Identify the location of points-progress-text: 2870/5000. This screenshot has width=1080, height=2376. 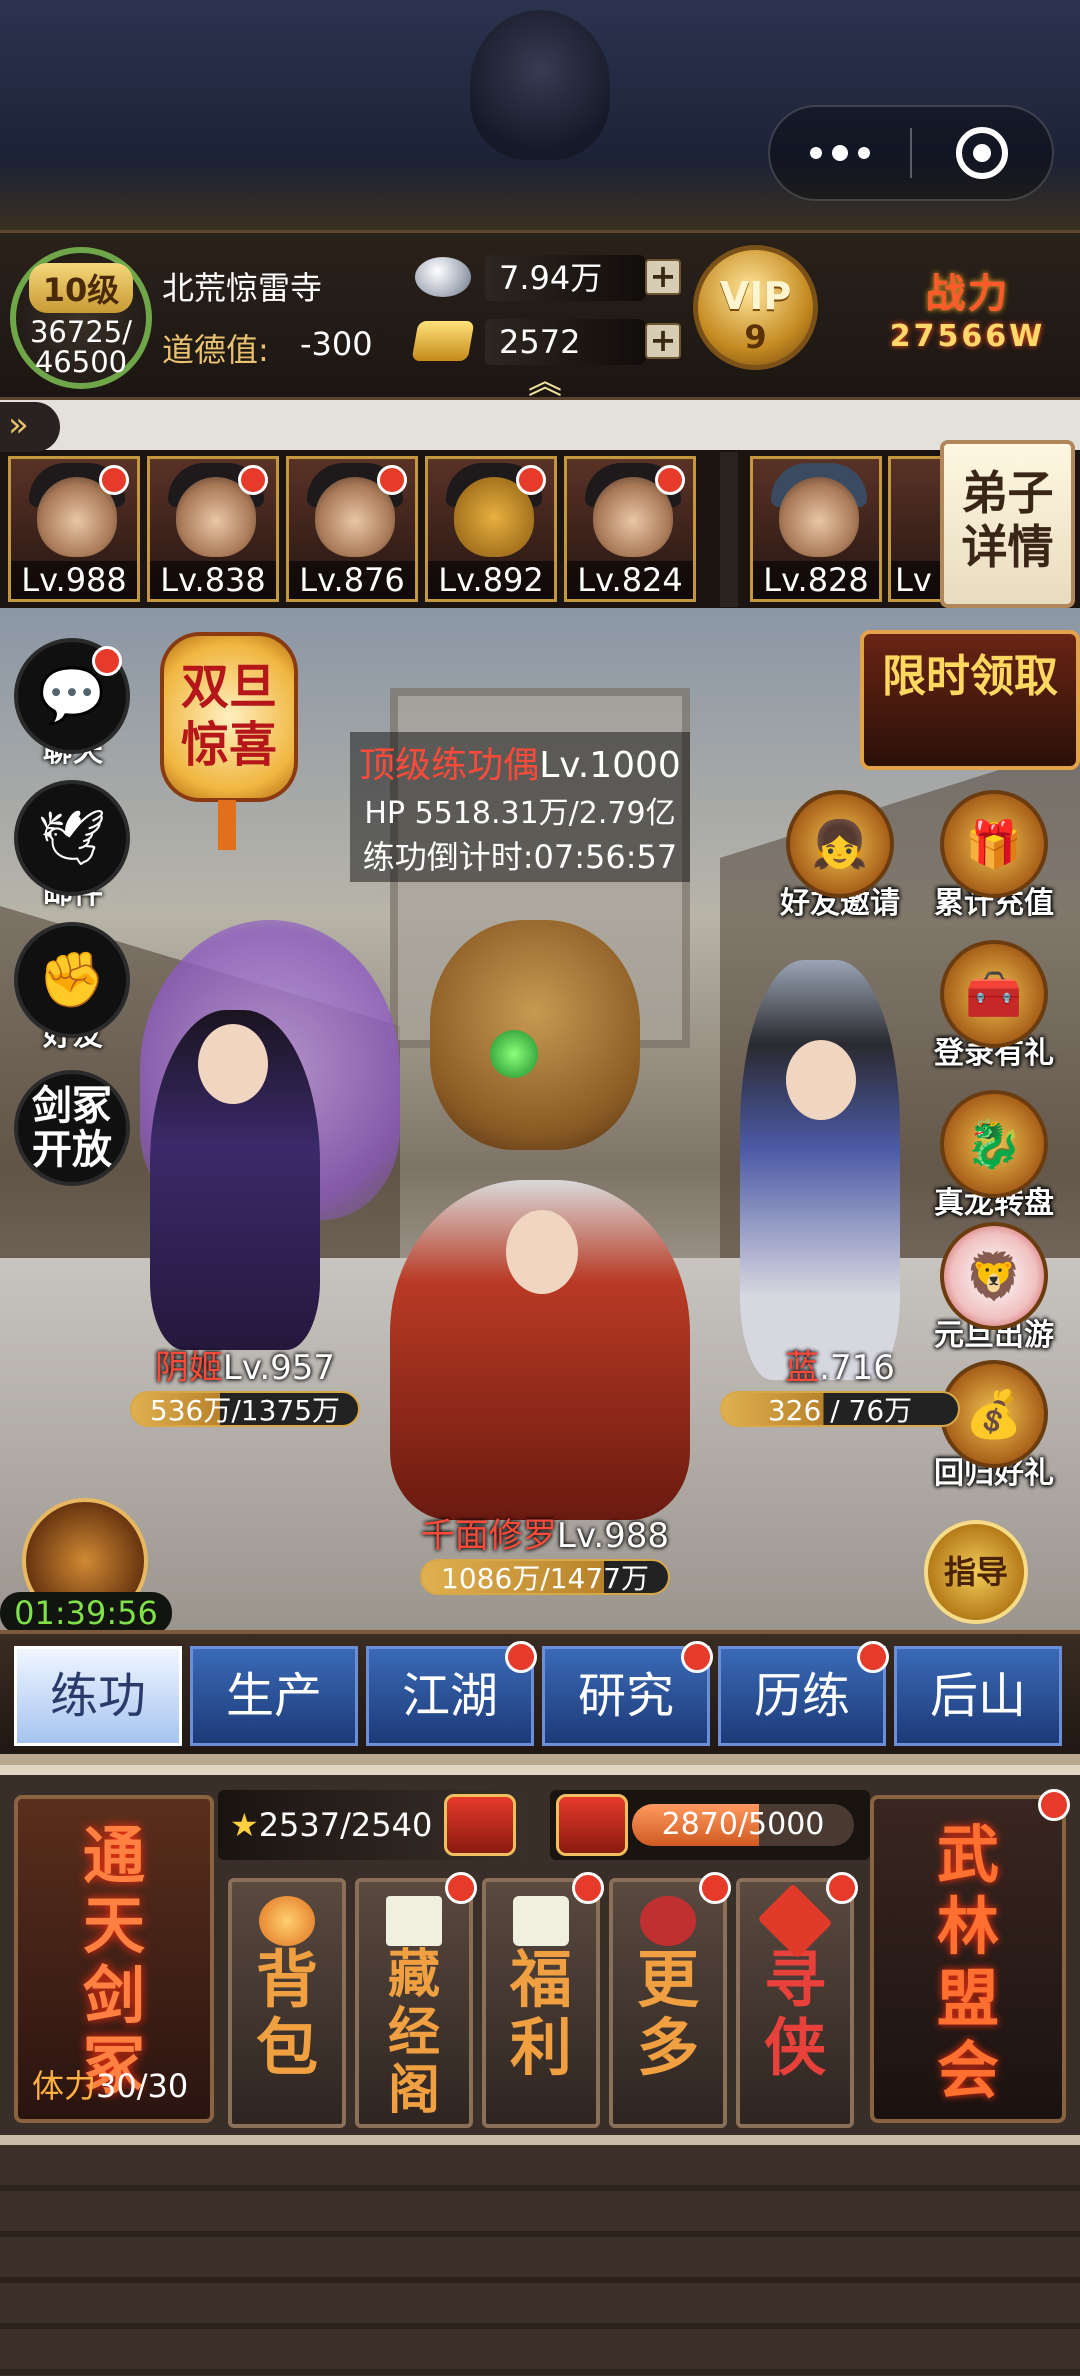
(743, 1824).